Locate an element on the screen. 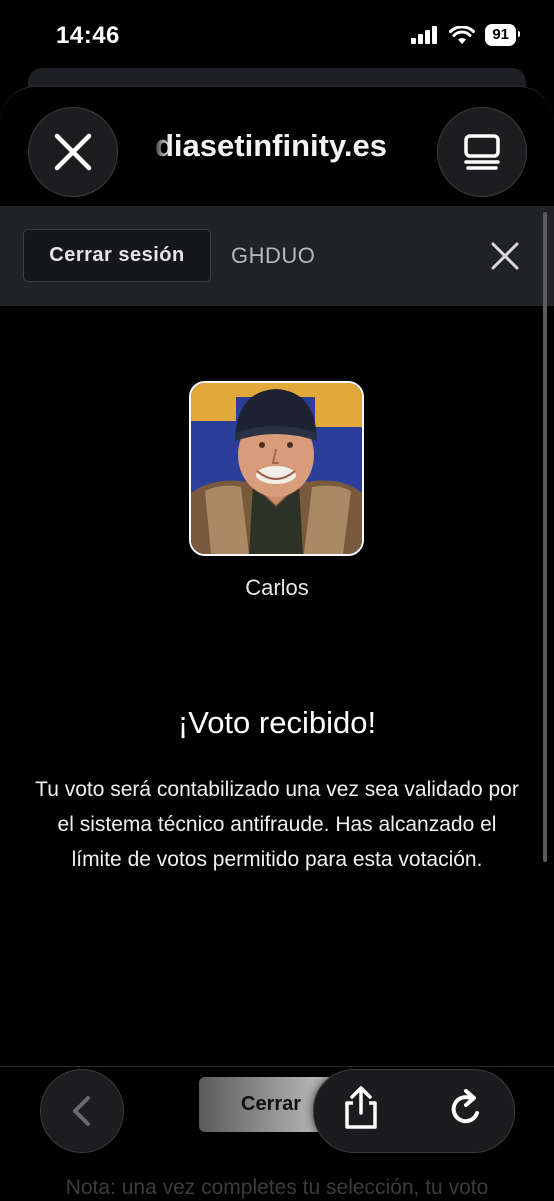  candidate-name: Carlos is located at coordinates (277, 587).